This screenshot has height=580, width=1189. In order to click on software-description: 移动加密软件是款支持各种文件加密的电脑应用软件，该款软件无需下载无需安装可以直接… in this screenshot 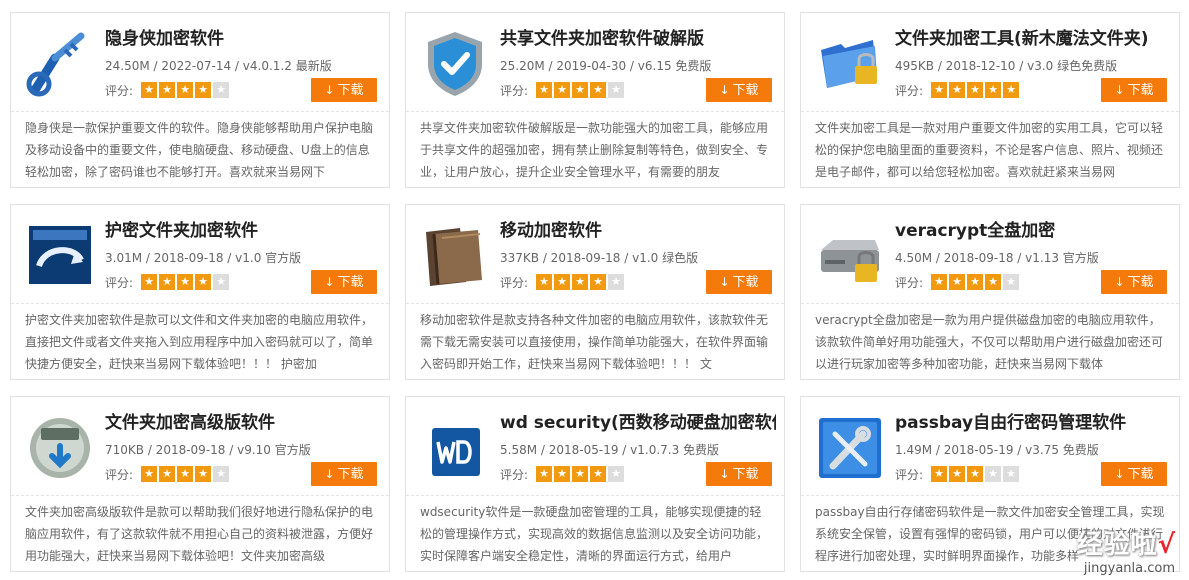, I will do `click(594, 342)`.